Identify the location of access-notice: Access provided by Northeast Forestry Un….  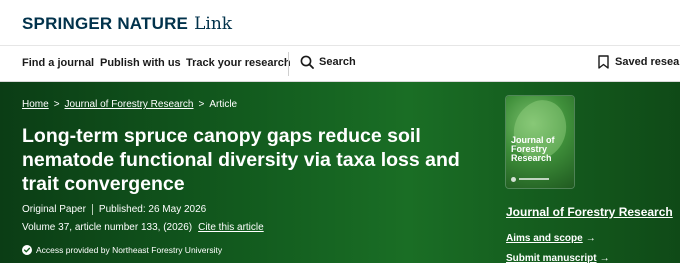
(122, 250).